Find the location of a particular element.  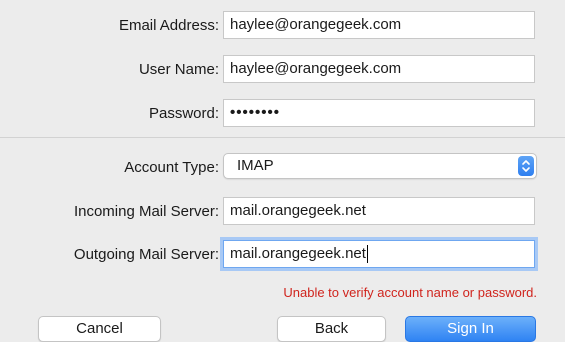

account-type-label: Account Type: is located at coordinates (171, 167).